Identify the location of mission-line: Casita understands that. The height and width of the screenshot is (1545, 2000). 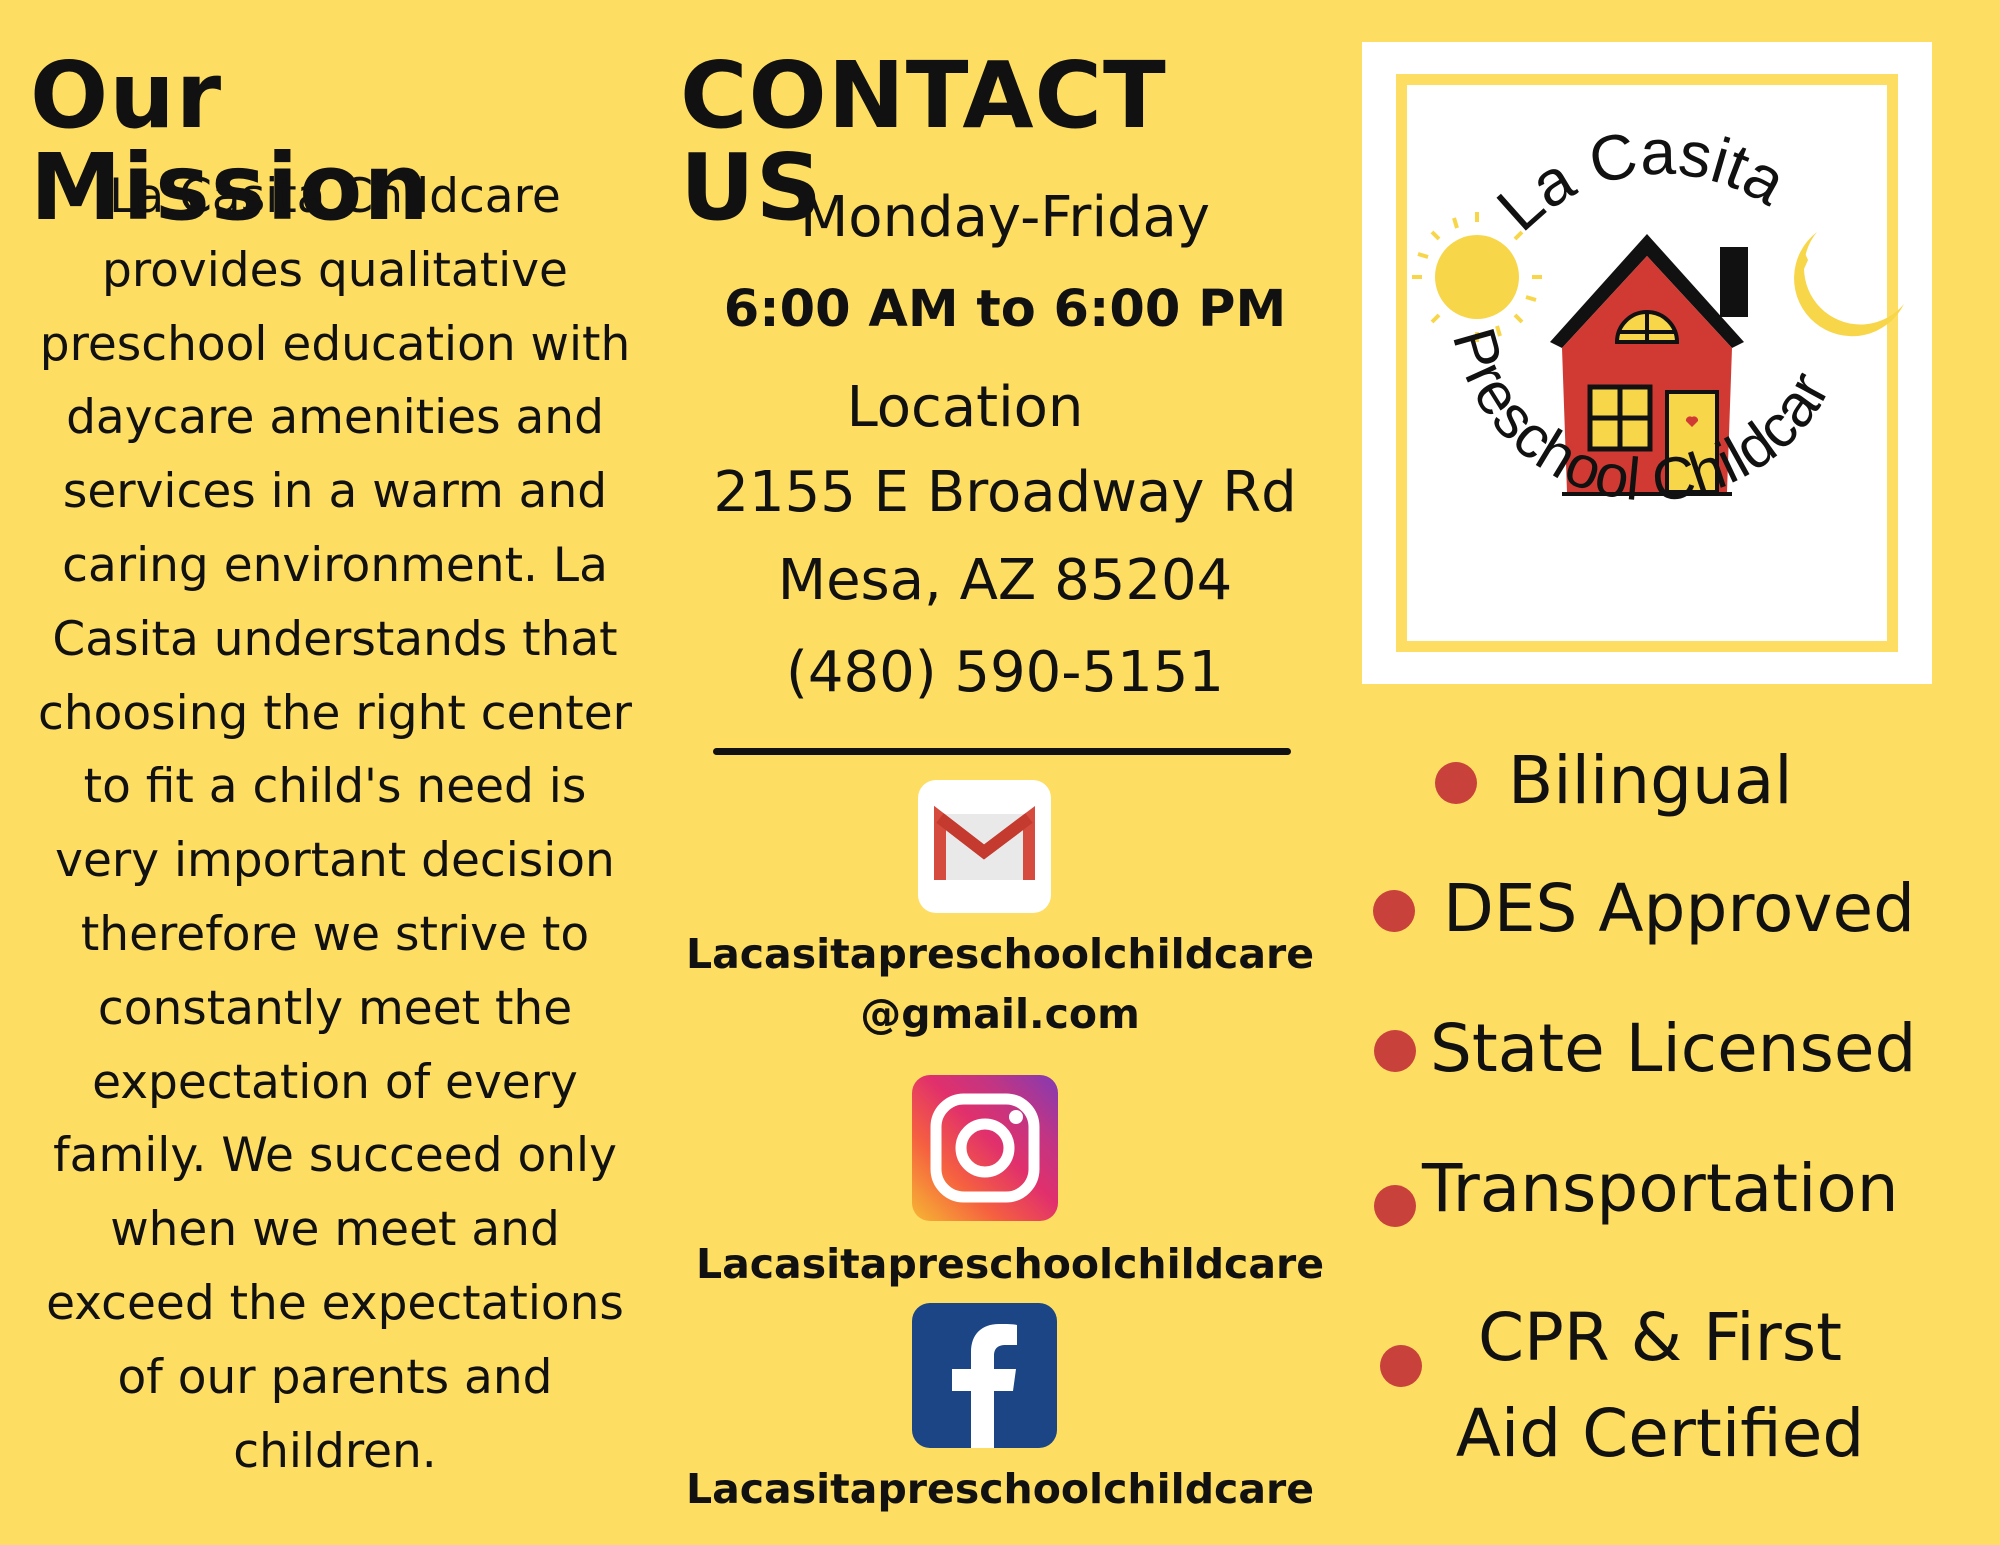
(335, 639).